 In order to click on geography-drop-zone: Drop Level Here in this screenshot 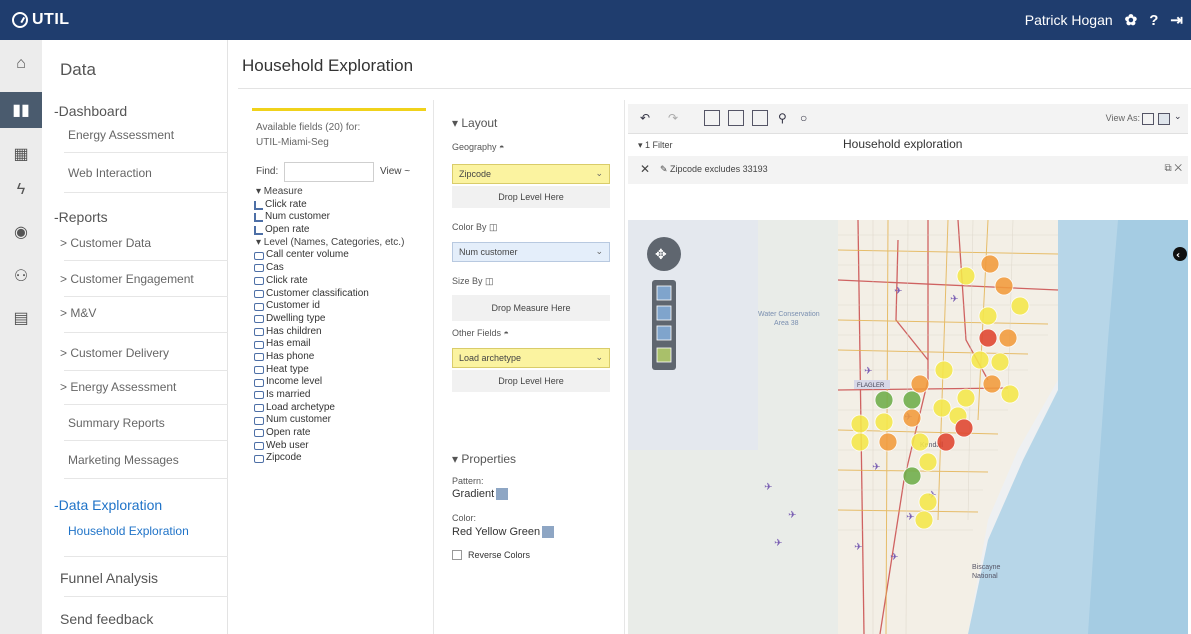, I will do `click(531, 197)`.